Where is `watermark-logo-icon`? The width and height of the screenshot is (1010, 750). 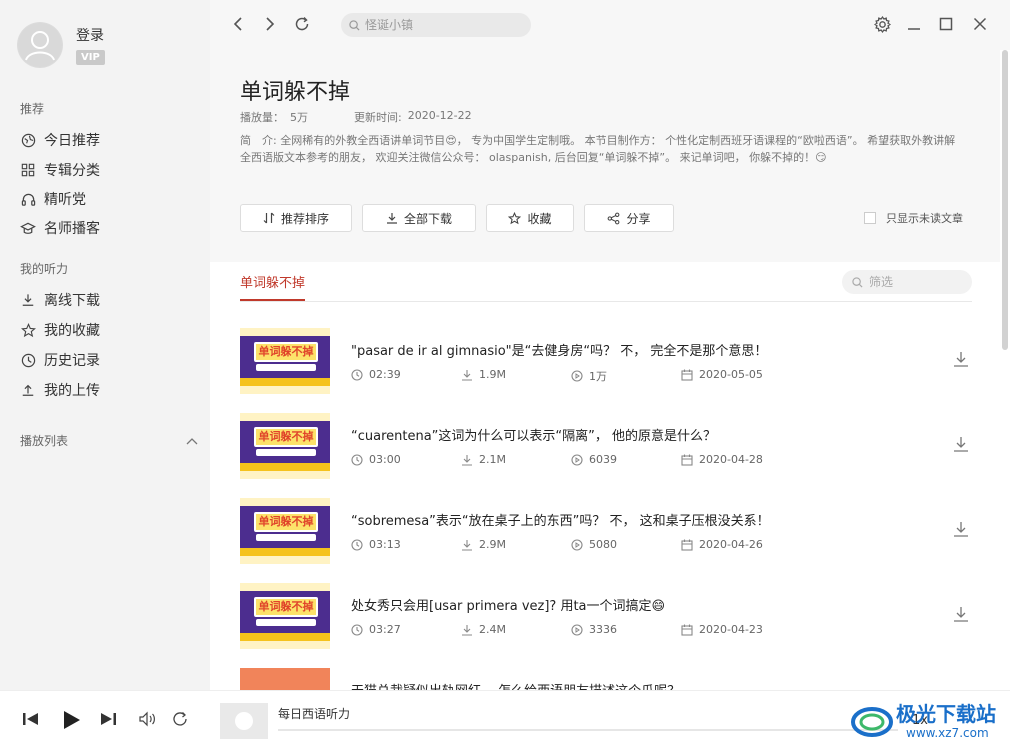
watermark-logo-icon is located at coordinates (872, 722).